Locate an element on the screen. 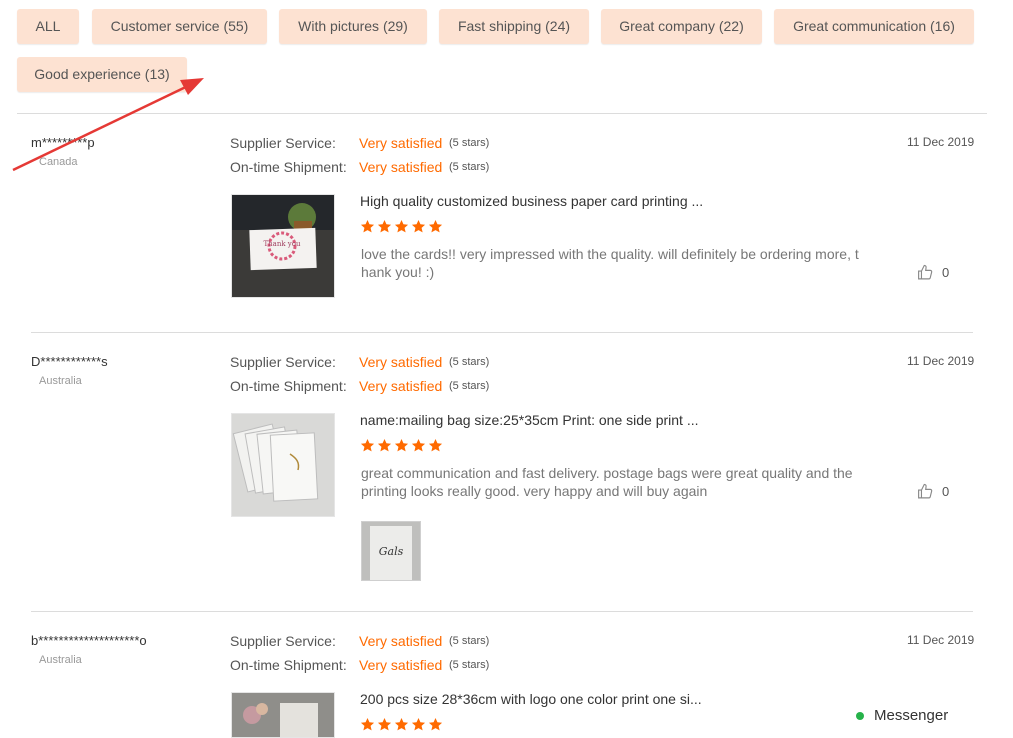 The image size is (1013, 738). product-thumbnail: Thank you is located at coordinates (283, 246).